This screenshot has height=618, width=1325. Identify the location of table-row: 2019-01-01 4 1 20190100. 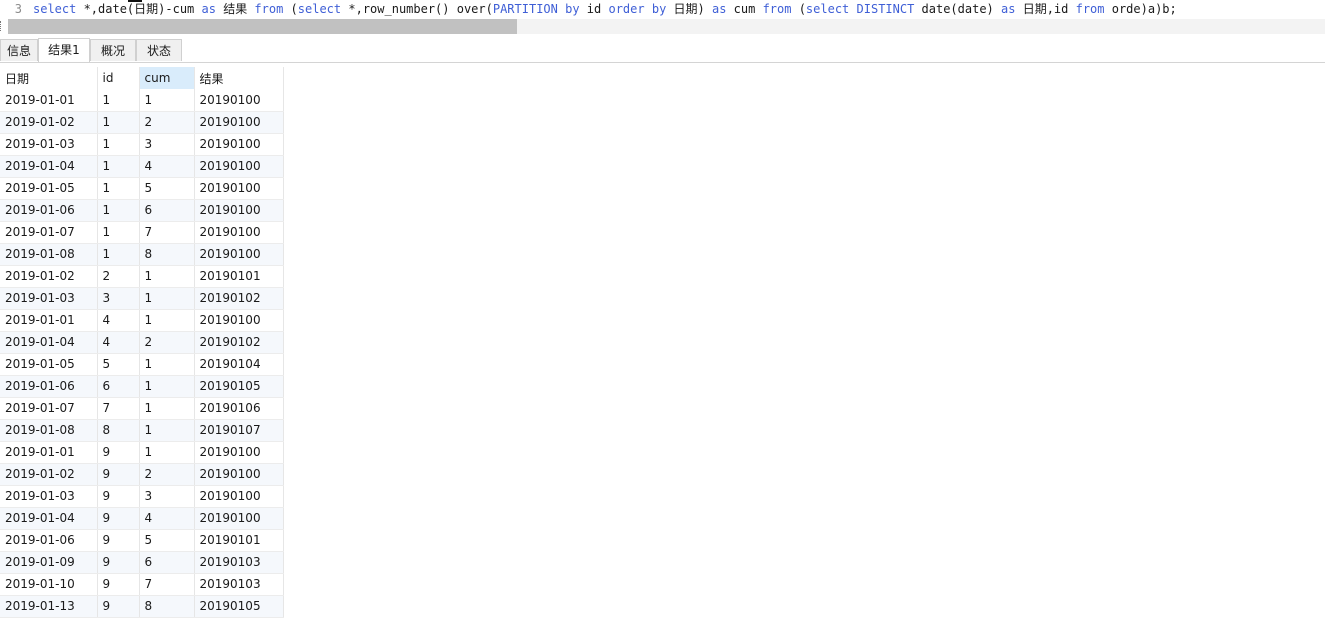
(142, 320).